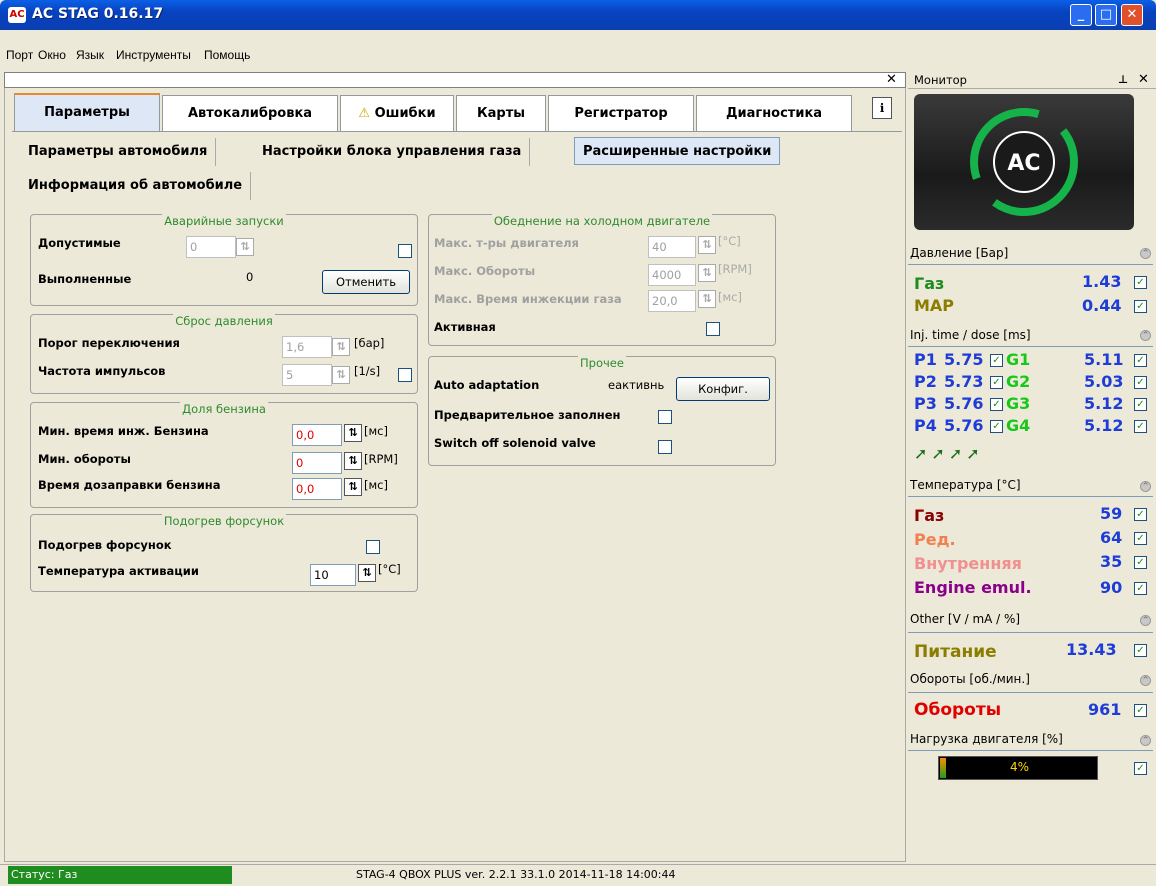 The image size is (1156, 886). Describe the element at coordinates (465, 327) in the screenshot. I see `active-label: Активная` at that location.